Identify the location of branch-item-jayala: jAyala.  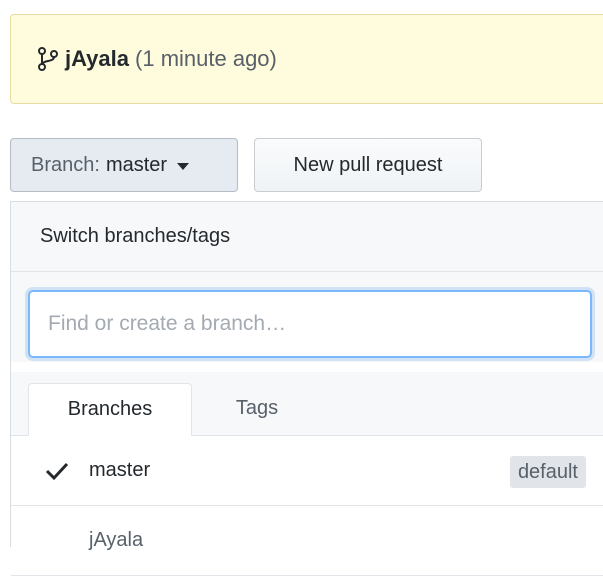
(307, 541).